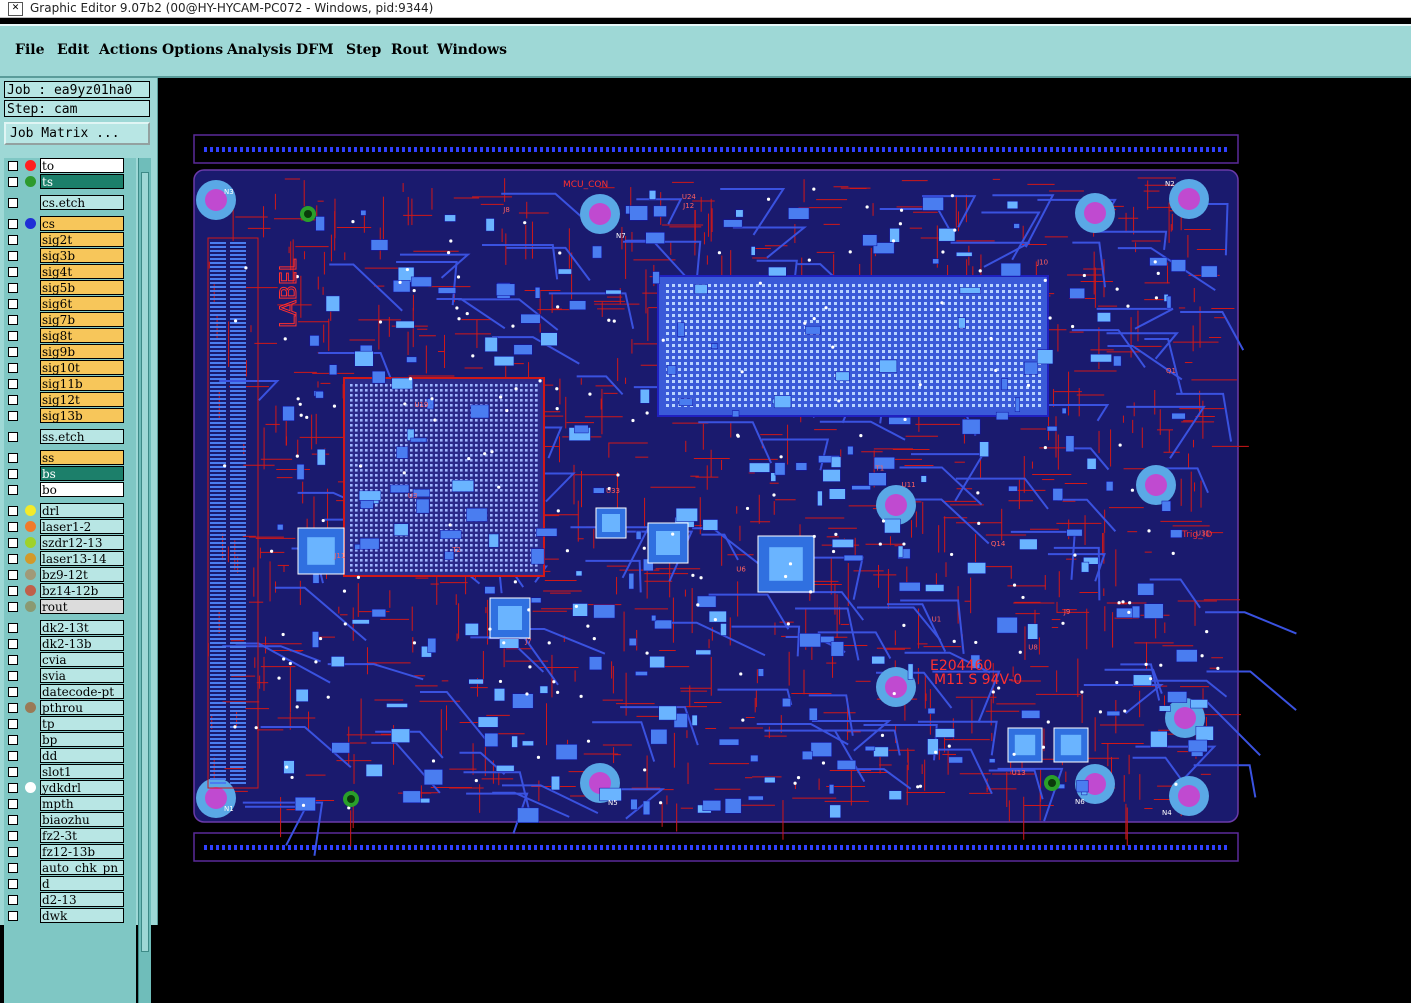  What do you see at coordinates (82, 271) in the screenshot?
I see `layer-name: sig4t` at bounding box center [82, 271].